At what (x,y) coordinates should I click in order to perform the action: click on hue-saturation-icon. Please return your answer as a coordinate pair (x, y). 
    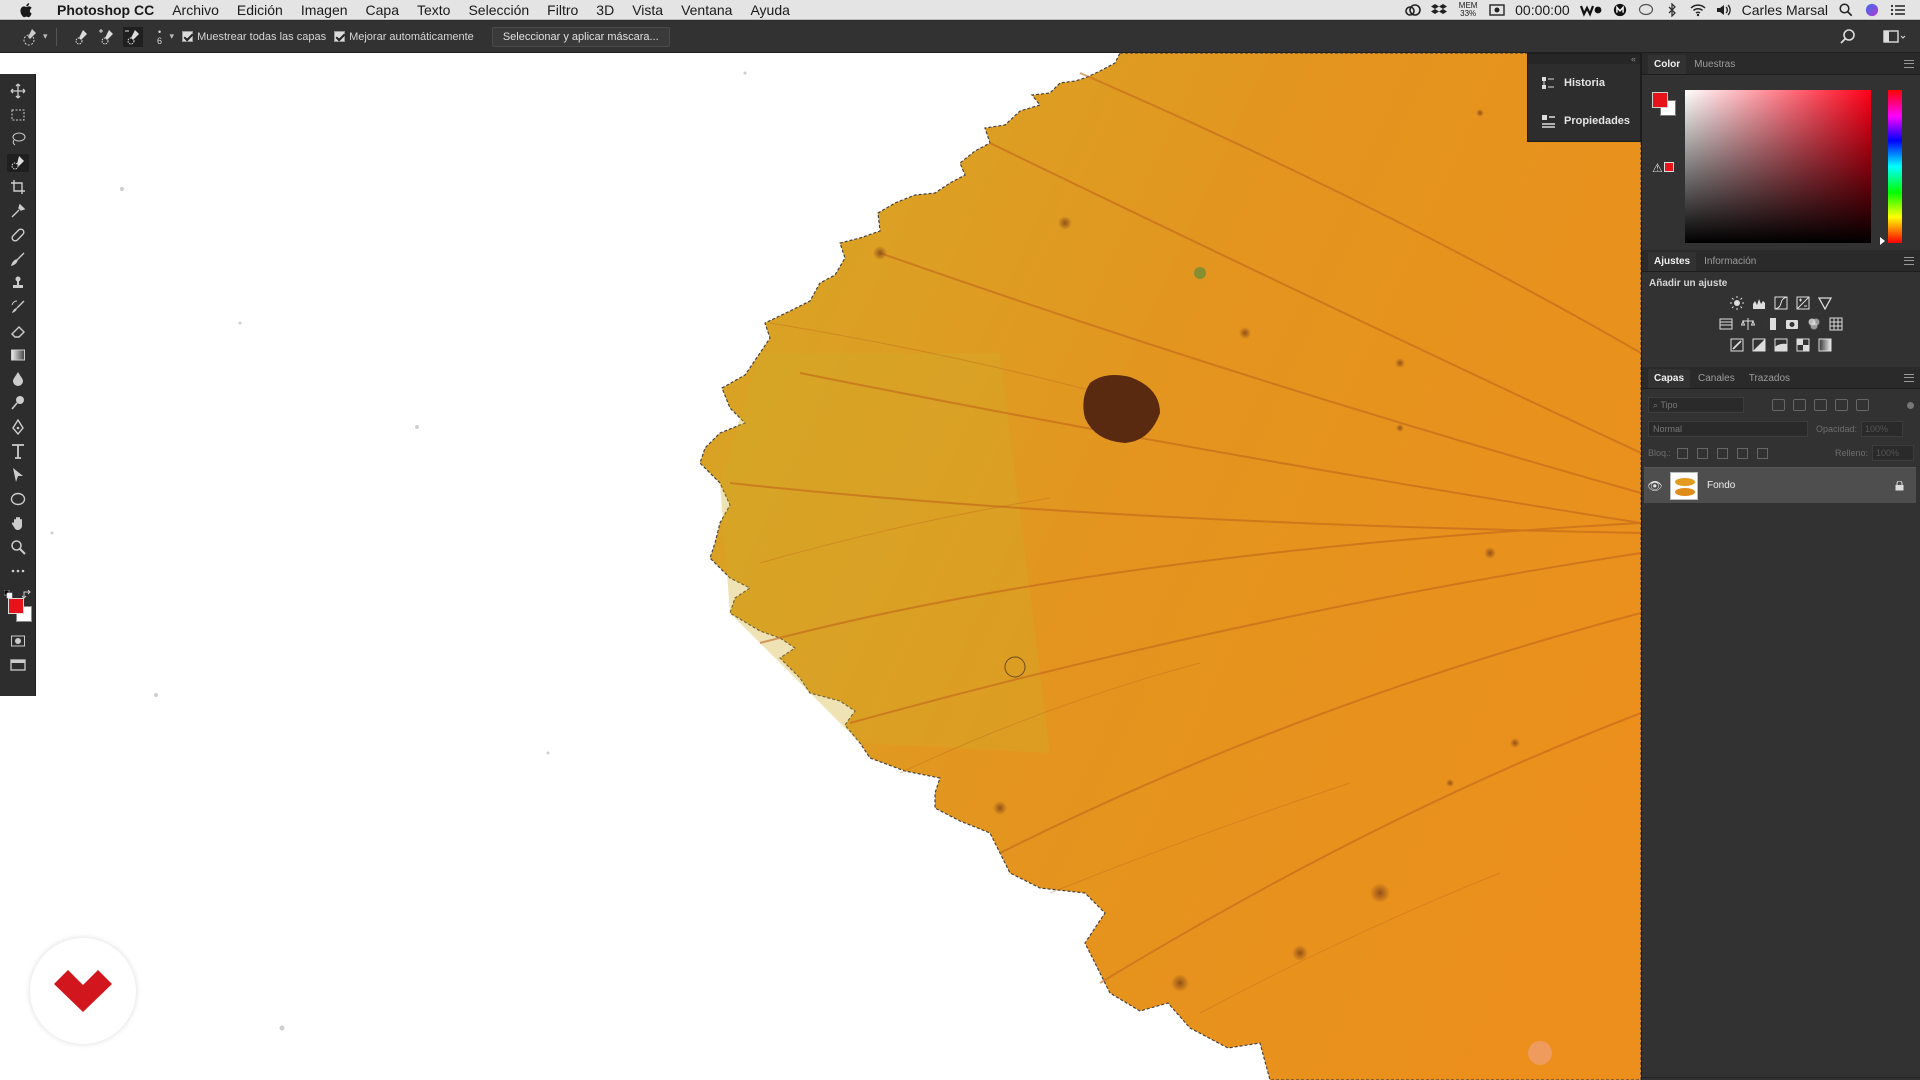
    Looking at the image, I should click on (1726, 324).